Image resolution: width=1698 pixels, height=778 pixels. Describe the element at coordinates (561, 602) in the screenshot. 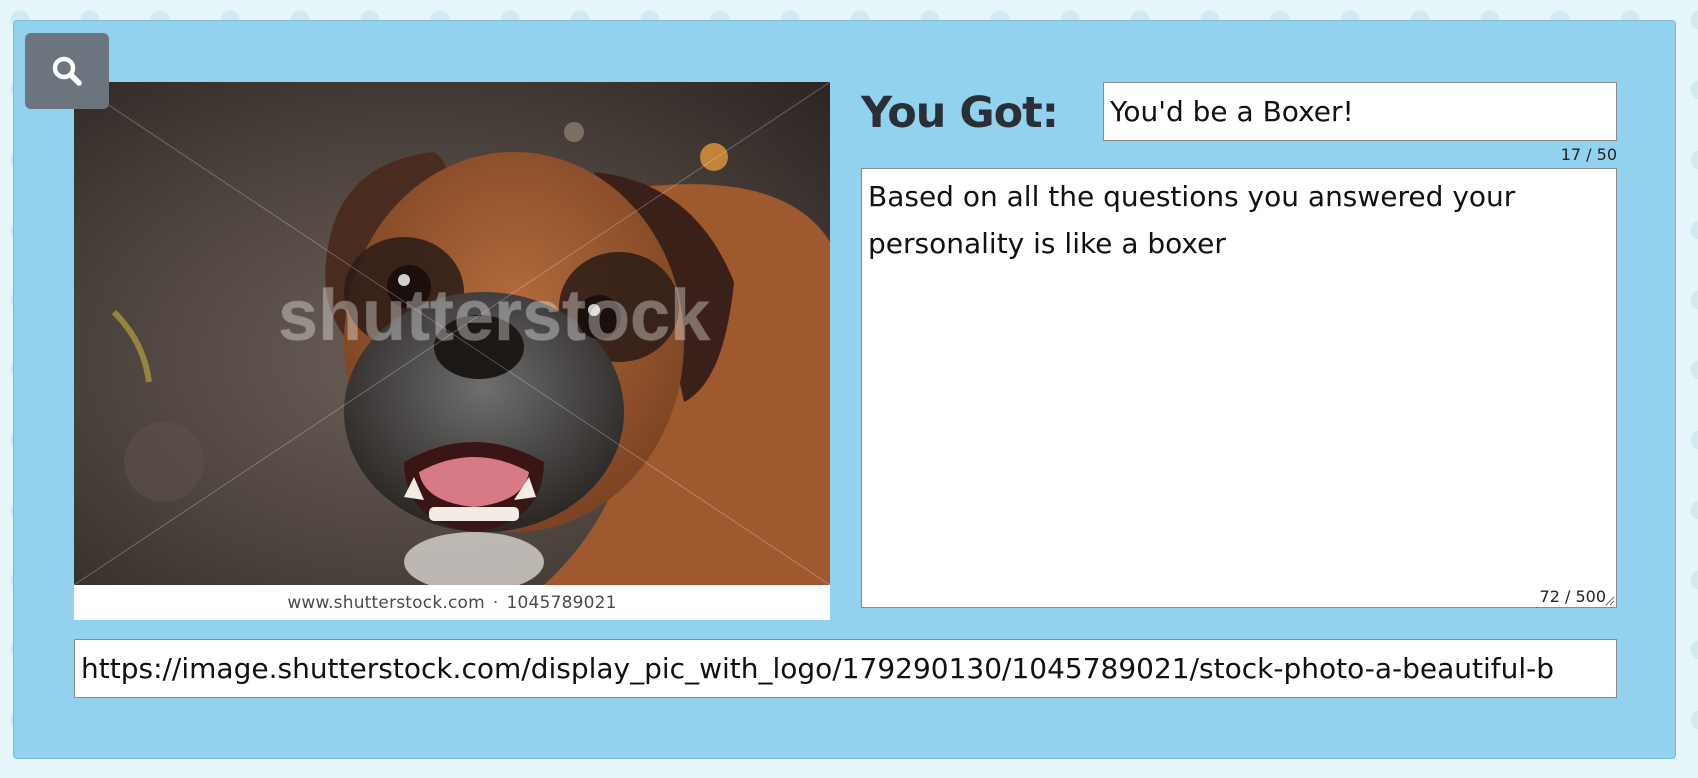

I see `caption-id: 1045789021` at that location.